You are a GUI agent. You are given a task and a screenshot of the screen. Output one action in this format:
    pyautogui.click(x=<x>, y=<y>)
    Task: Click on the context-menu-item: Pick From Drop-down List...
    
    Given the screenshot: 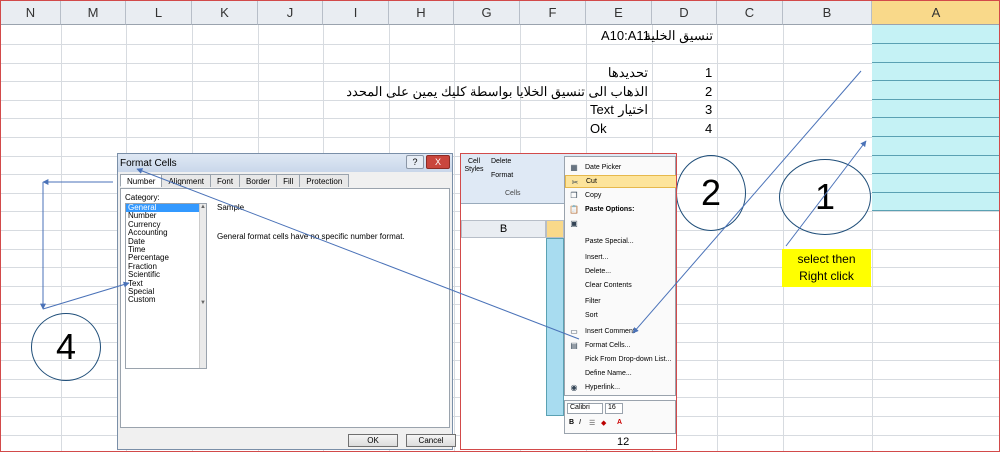 What is the action you would take?
    pyautogui.click(x=620, y=359)
    